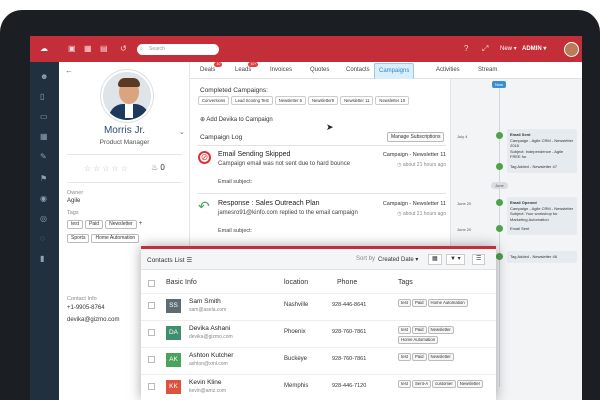 The height and width of the screenshot is (400, 600). I want to click on timeline-dot, so click(499, 256).